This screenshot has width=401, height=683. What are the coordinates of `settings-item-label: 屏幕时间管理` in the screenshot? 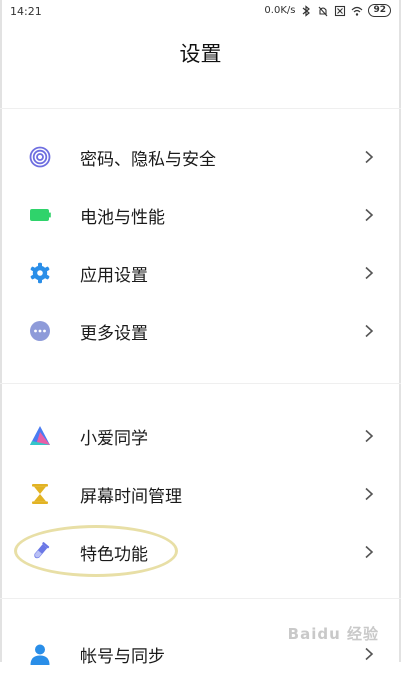 It's located at (131, 496).